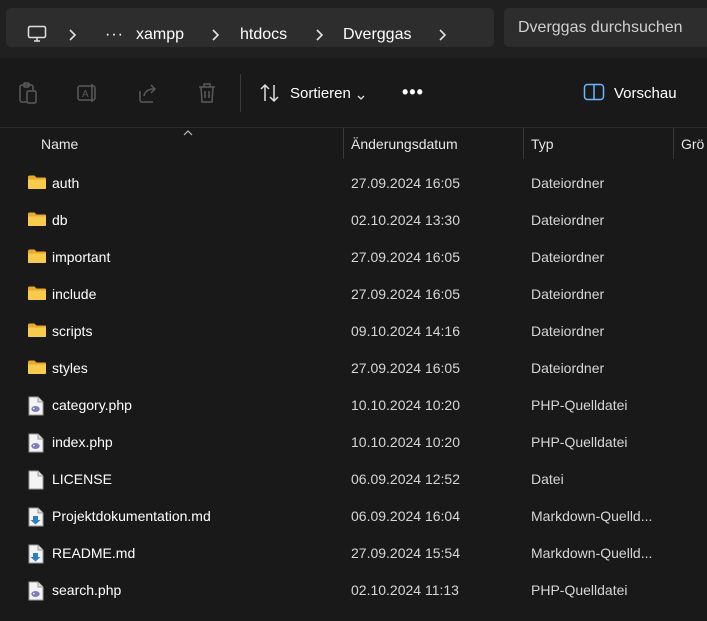  Describe the element at coordinates (72, 331) in the screenshot. I see `file-name: scripts` at that location.